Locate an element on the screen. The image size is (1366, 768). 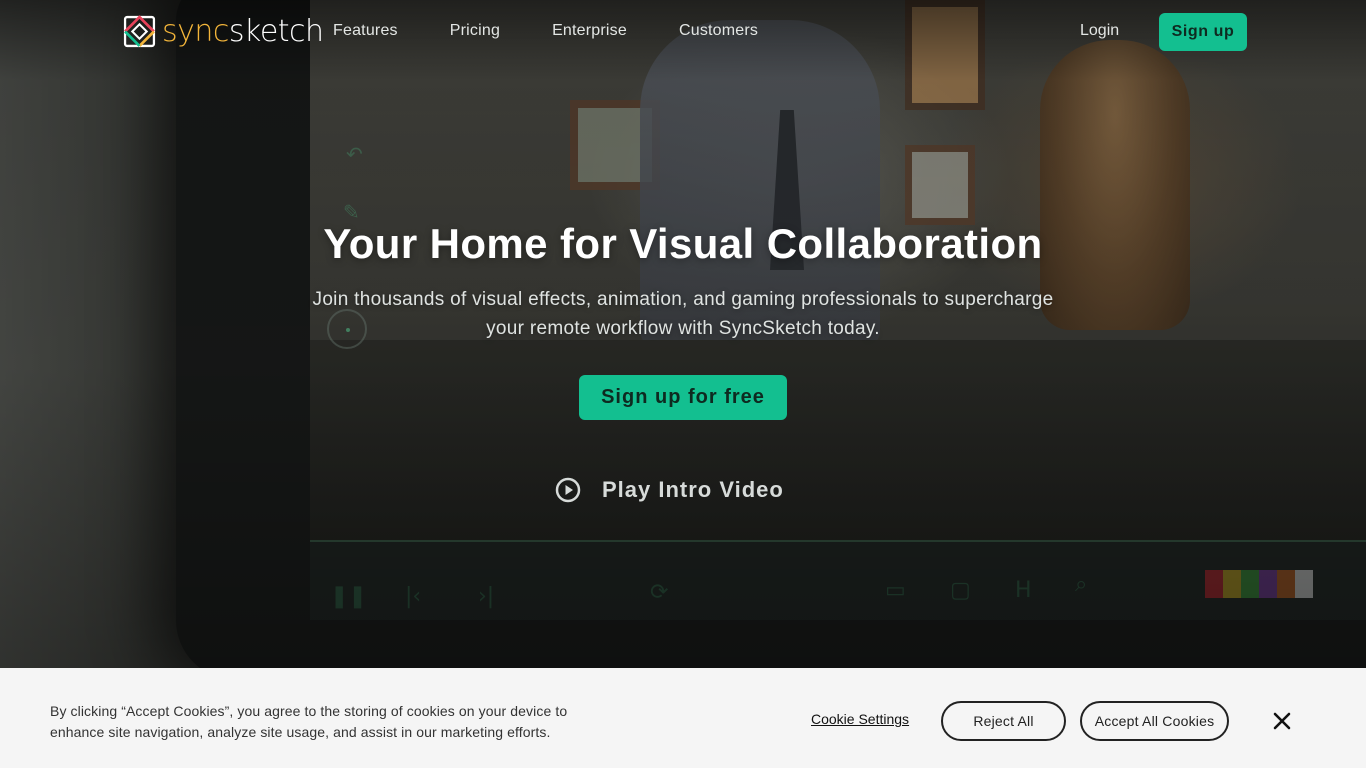
close-icon is located at coordinates (1282, 721).